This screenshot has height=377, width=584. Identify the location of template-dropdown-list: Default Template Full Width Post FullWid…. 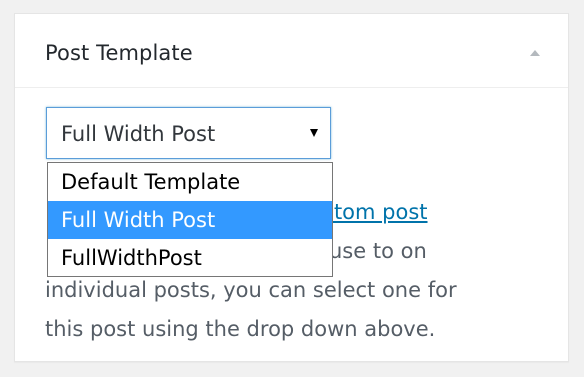
(190, 219).